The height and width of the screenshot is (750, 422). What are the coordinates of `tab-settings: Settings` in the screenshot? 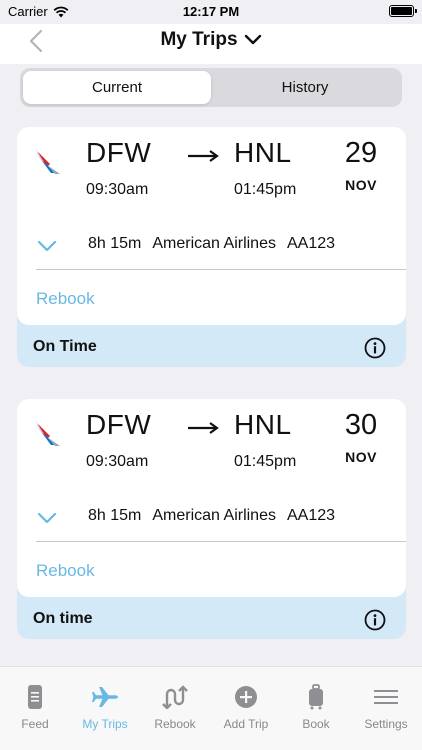 It's located at (386, 707).